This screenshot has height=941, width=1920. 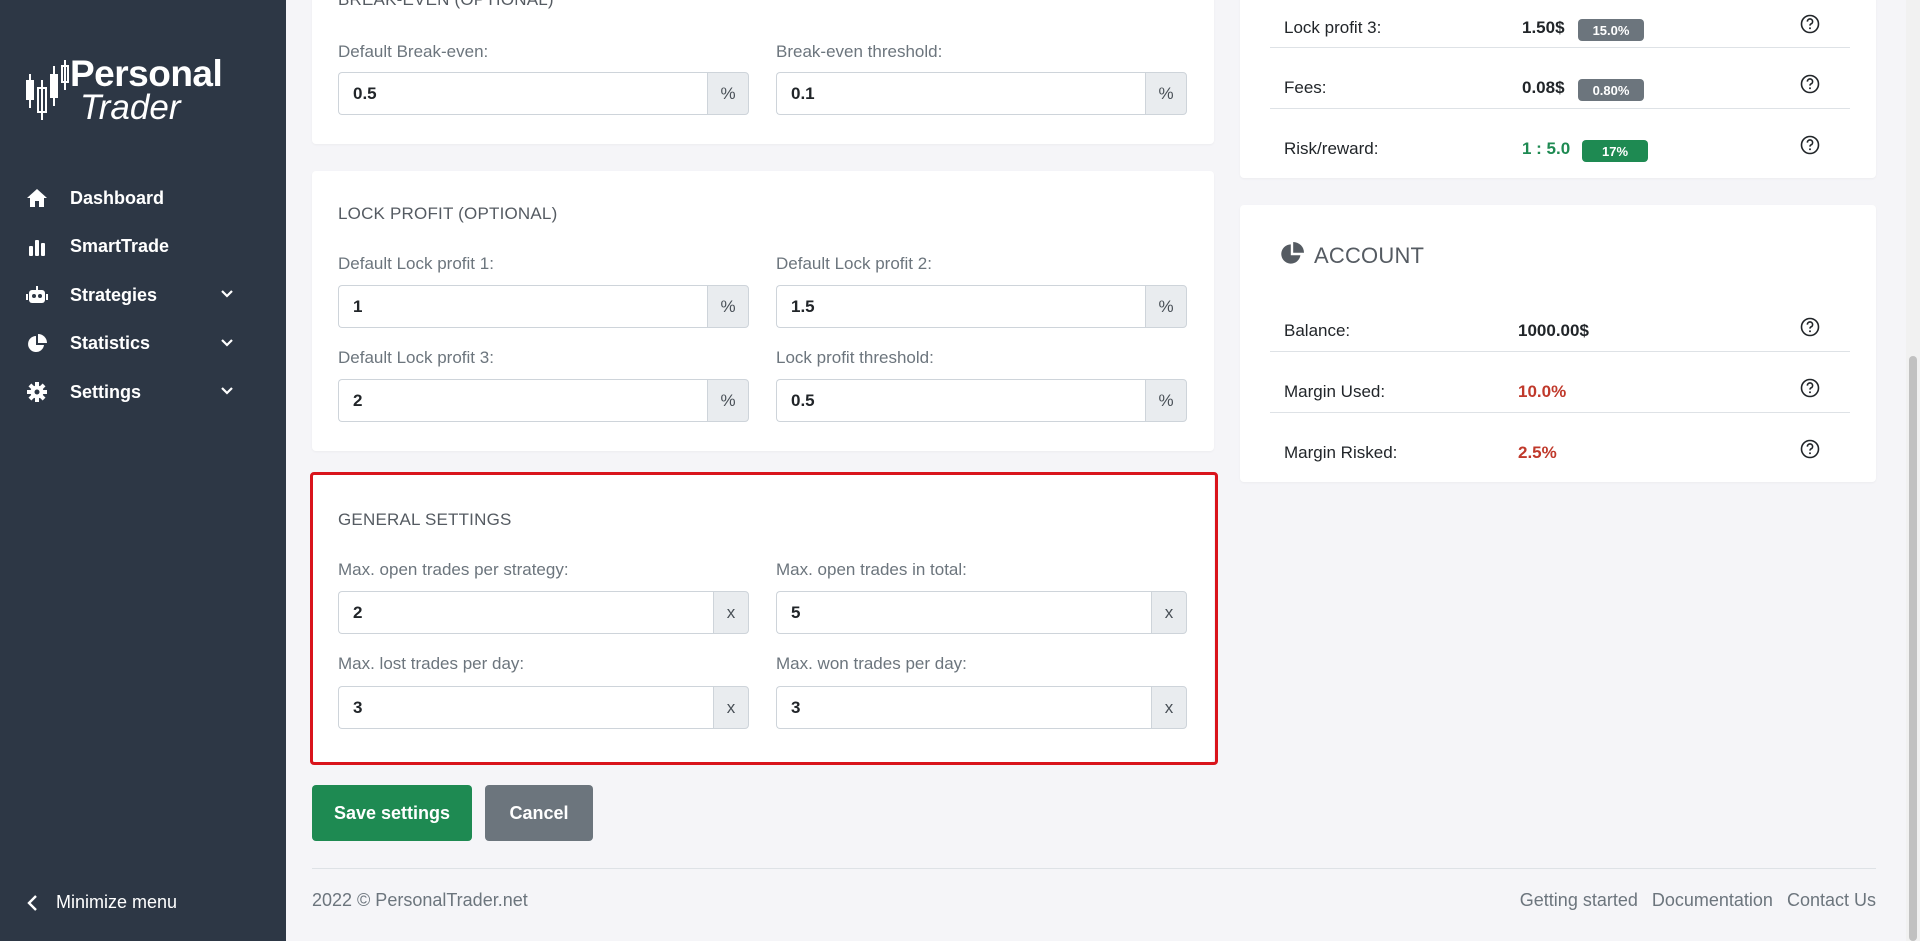 I want to click on sidebar-item-strategies: Strategies, so click(x=143, y=295).